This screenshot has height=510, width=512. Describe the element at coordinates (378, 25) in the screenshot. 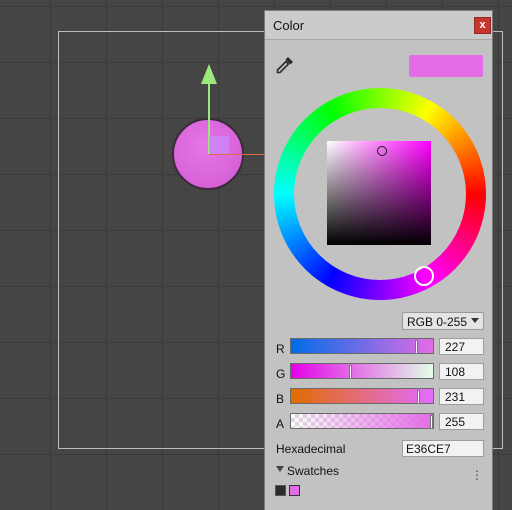

I see `titlebar: Color x` at that location.